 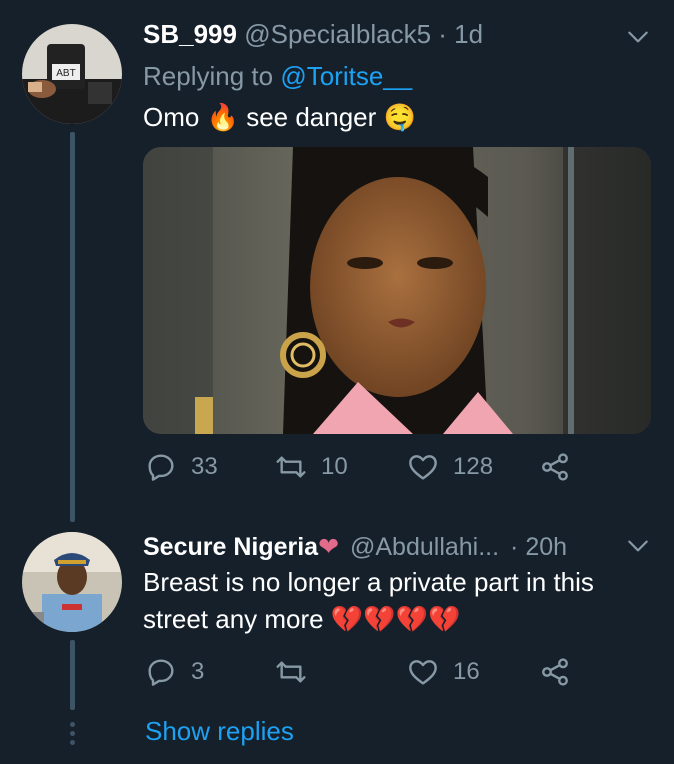 What do you see at coordinates (72, 735) in the screenshot?
I see `more-replies-dots` at bounding box center [72, 735].